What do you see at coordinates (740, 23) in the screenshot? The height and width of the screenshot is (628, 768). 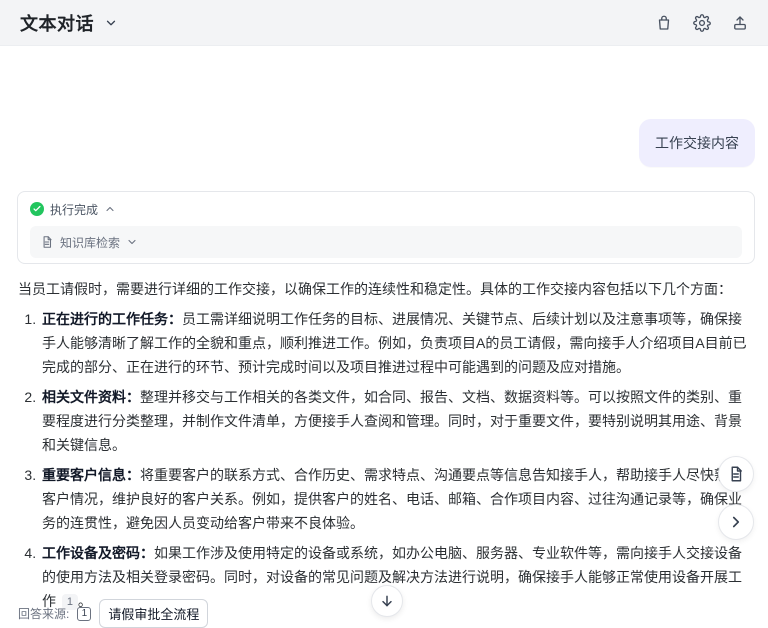 I see `share-icon` at bounding box center [740, 23].